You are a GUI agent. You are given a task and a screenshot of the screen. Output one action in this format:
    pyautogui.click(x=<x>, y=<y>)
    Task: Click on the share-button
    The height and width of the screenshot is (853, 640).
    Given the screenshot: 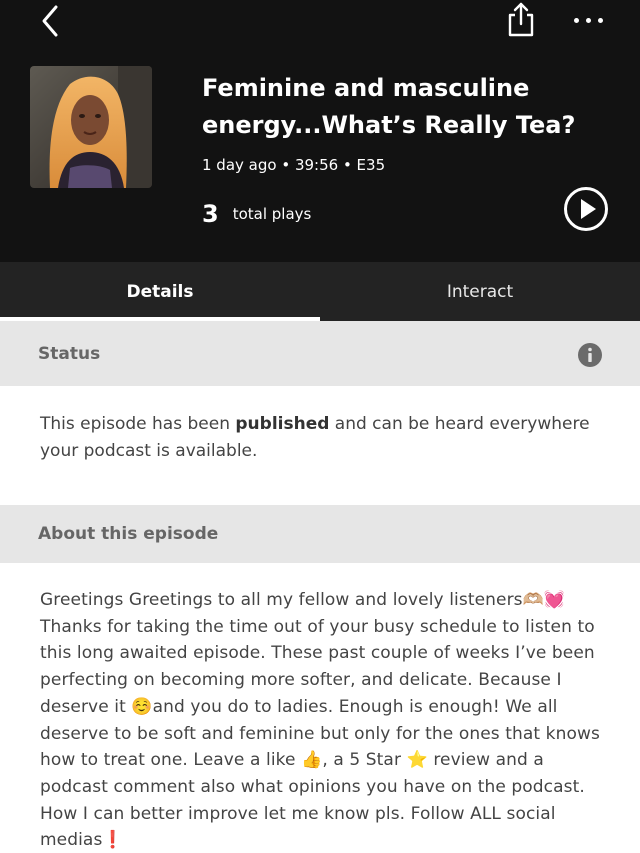 What is the action you would take?
    pyautogui.click(x=521, y=19)
    